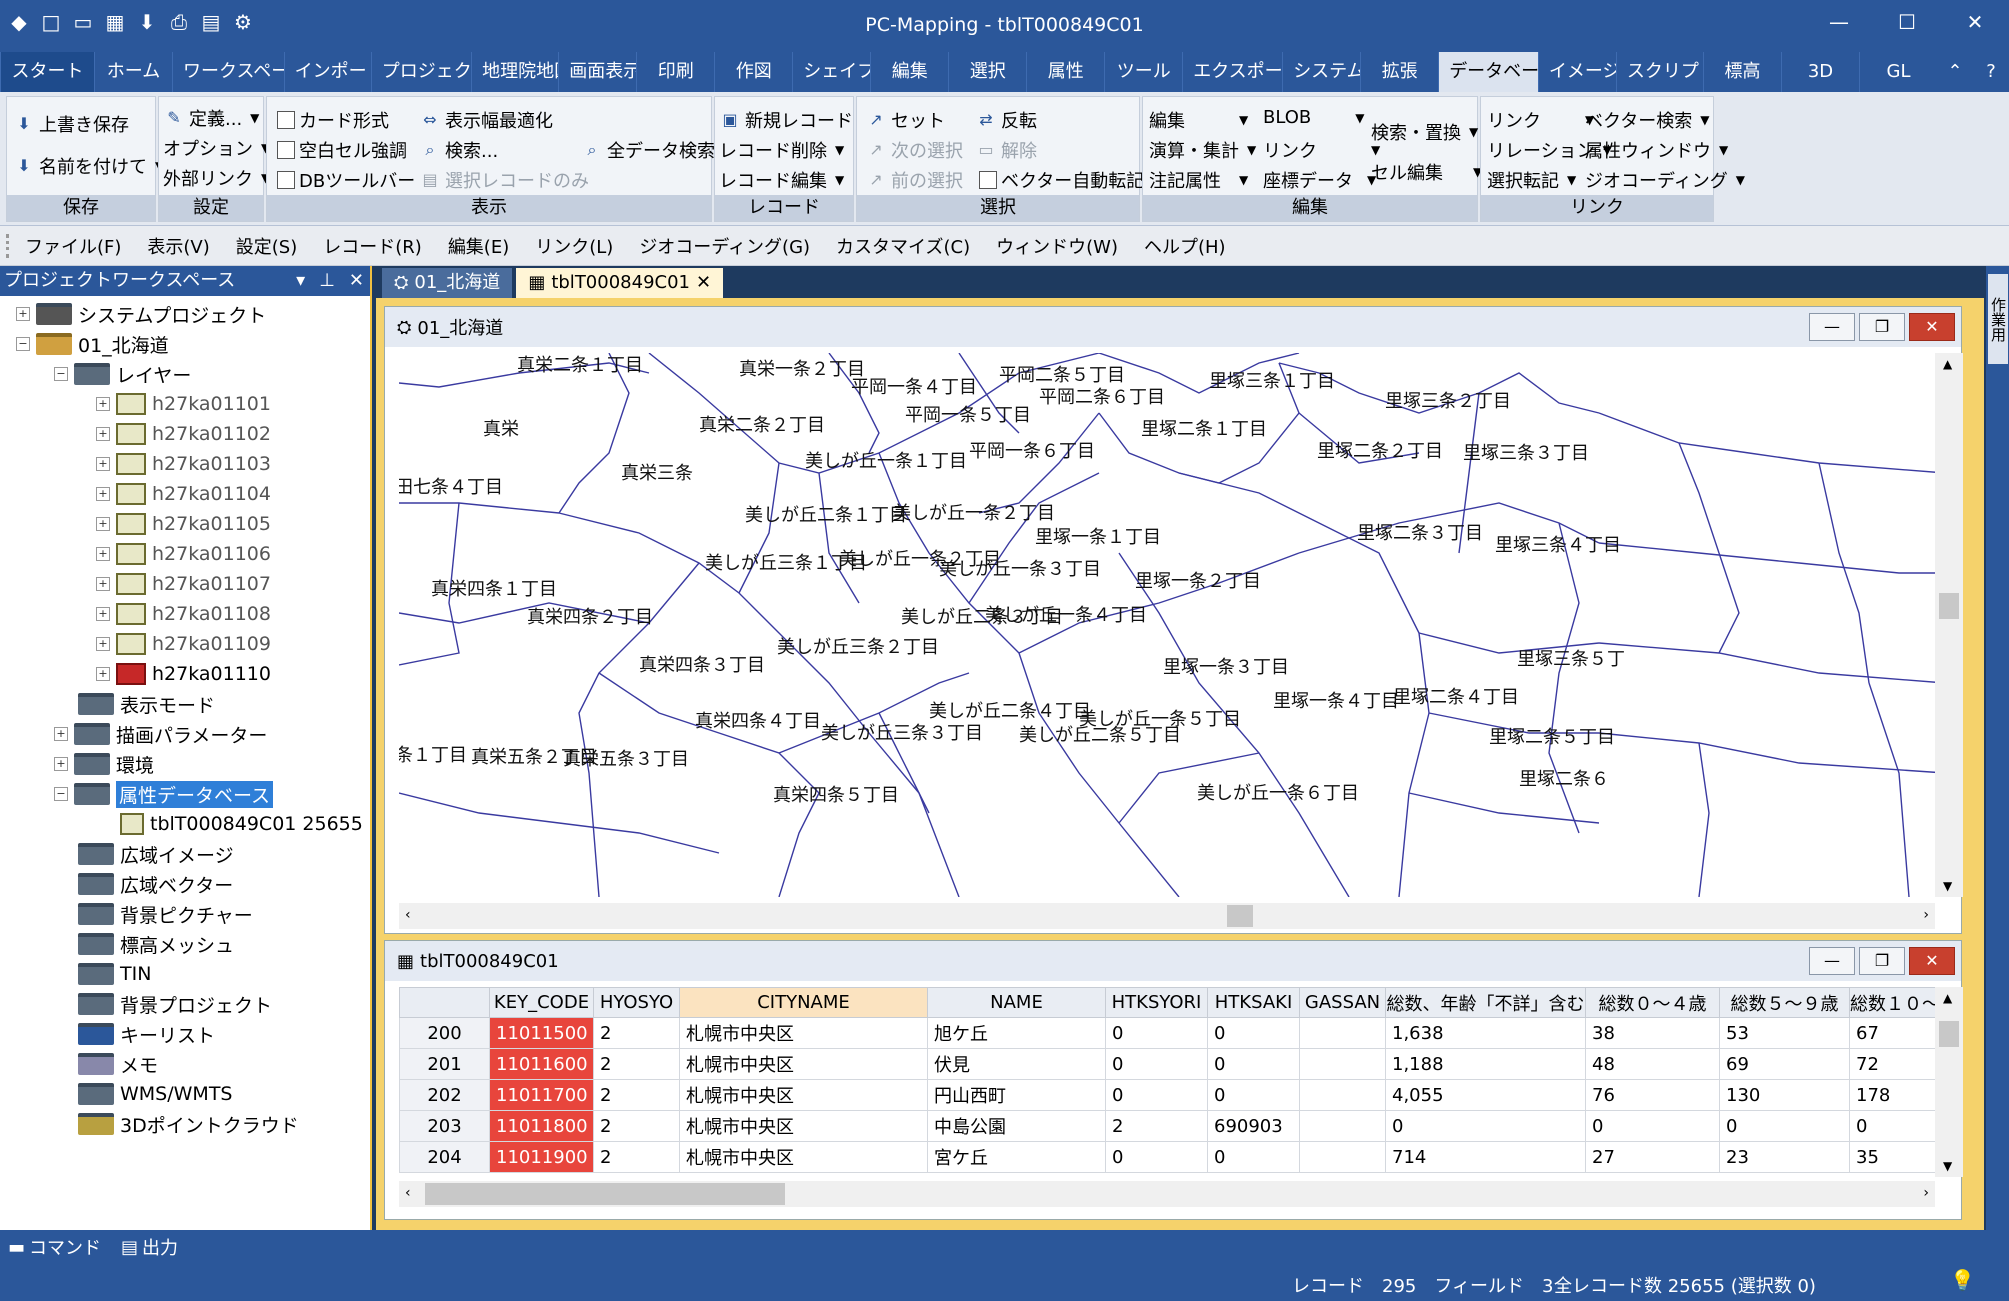 The height and width of the screenshot is (1301, 2009). Describe the element at coordinates (156, 854) in the screenshot. I see `tree-wide-image: 広域イメージ` at that location.